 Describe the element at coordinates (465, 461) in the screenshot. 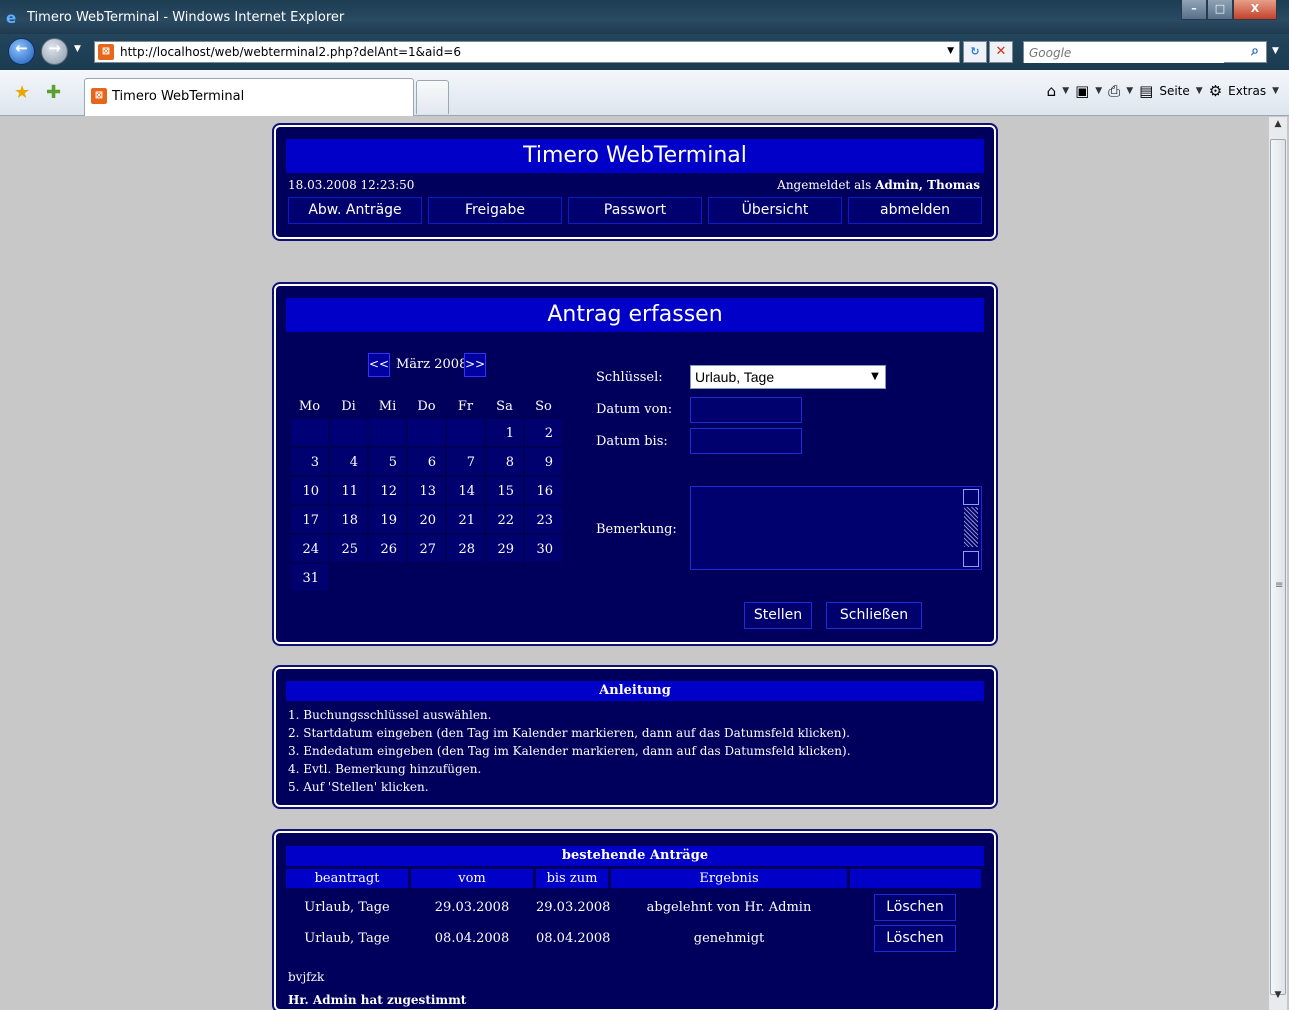

I see `calendar-day: 7` at that location.